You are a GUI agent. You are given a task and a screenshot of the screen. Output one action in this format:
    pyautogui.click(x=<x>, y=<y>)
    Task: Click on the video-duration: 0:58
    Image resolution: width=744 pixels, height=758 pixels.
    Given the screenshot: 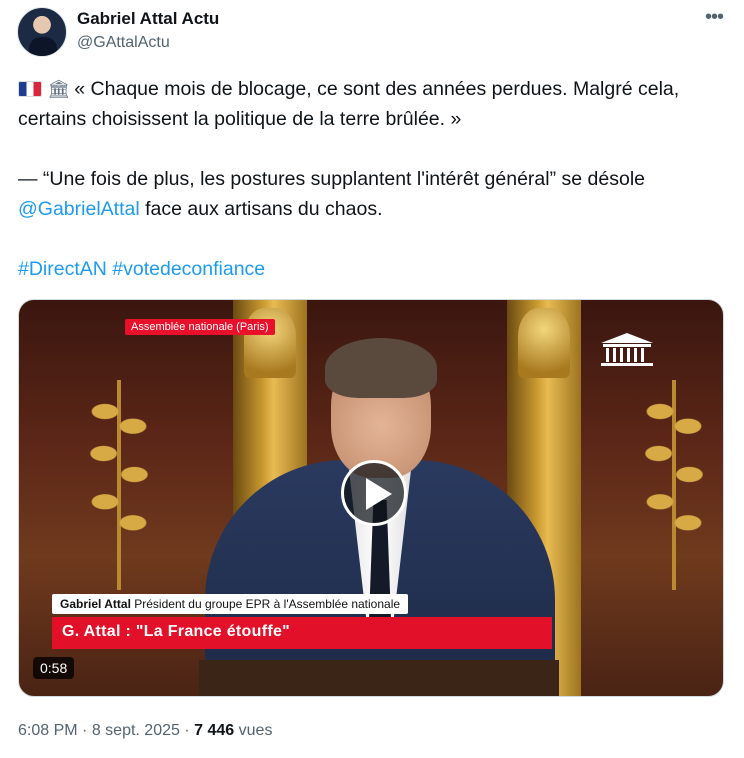 What is the action you would take?
    pyautogui.click(x=54, y=668)
    